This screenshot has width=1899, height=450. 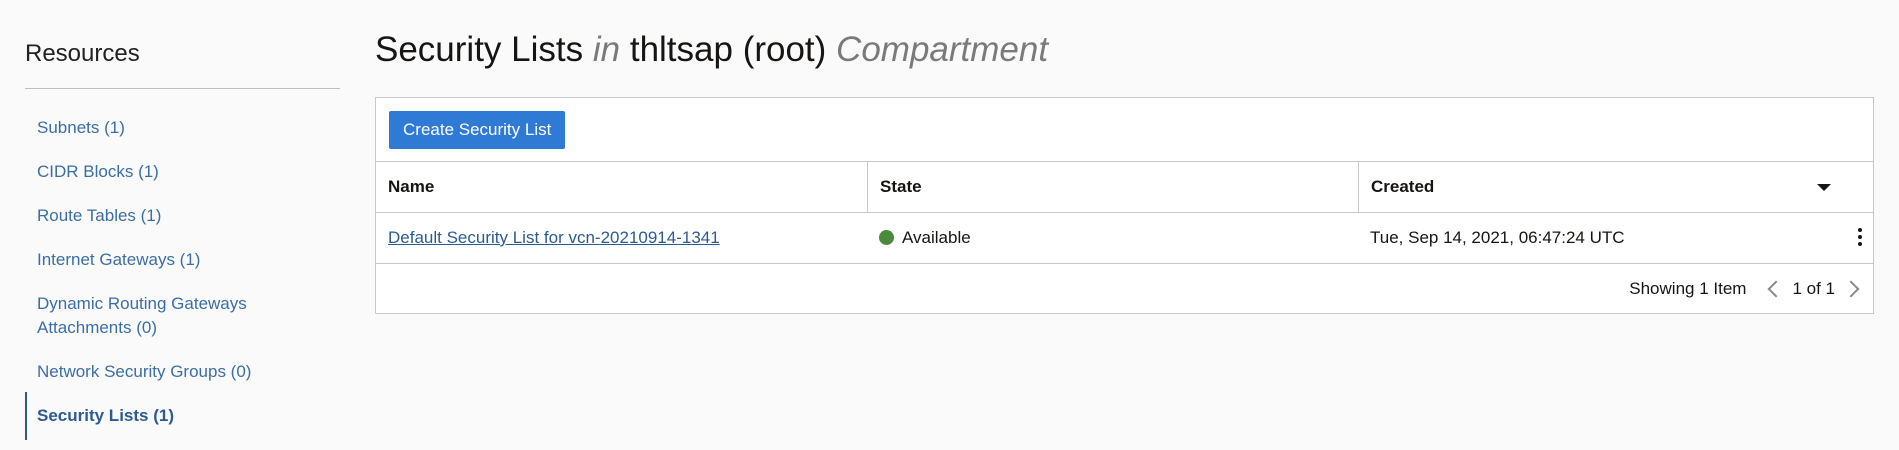 I want to click on pagination-pages: 1 of 1, so click(x=1813, y=288).